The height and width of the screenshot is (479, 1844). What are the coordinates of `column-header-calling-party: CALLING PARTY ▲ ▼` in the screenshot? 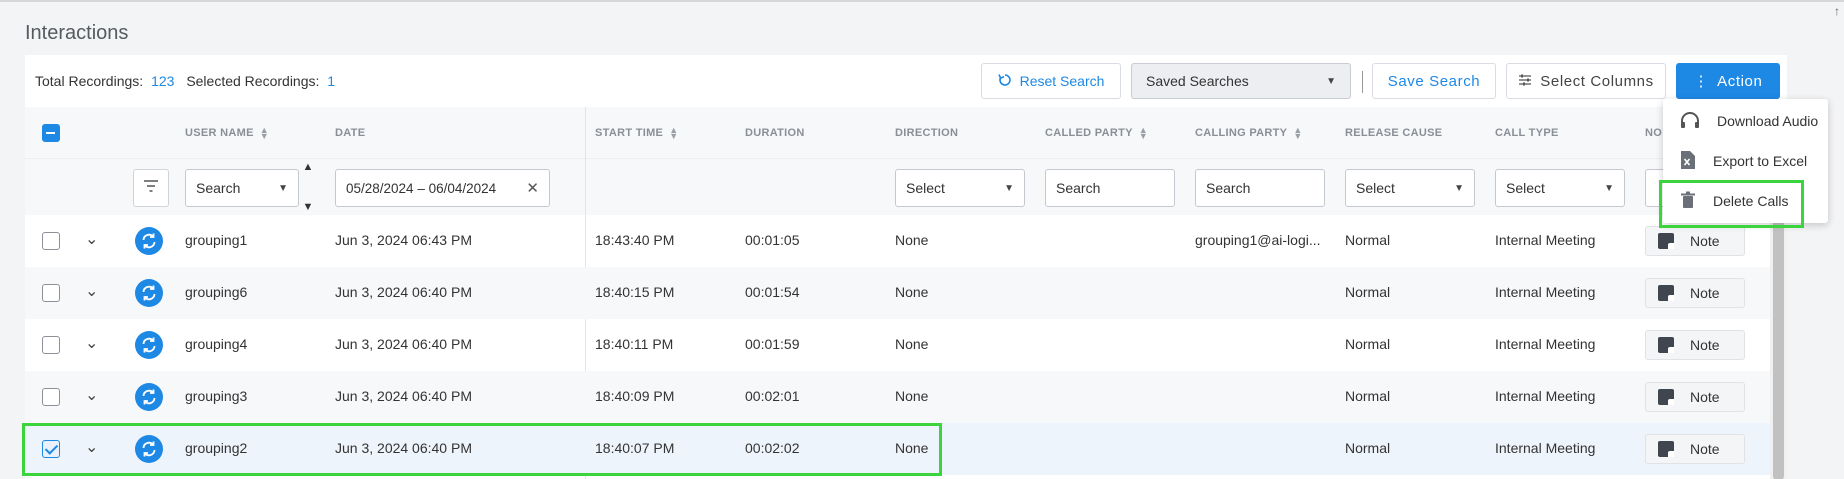 It's located at (1249, 133).